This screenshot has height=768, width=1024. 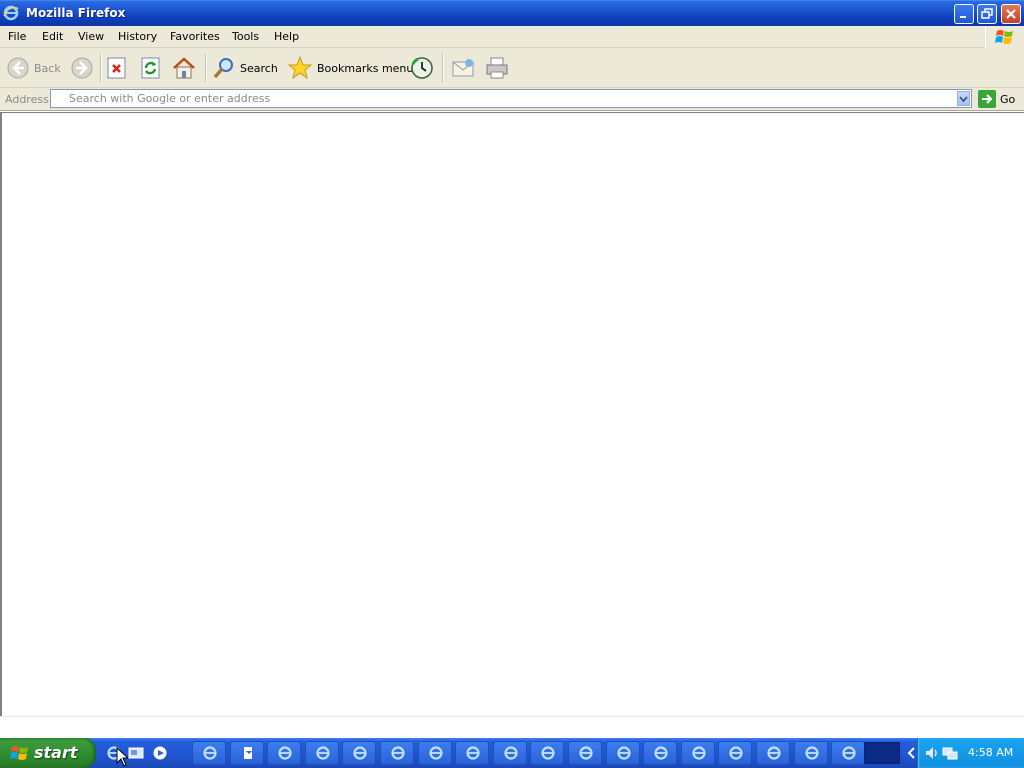 I want to click on address-field, so click(x=511, y=98).